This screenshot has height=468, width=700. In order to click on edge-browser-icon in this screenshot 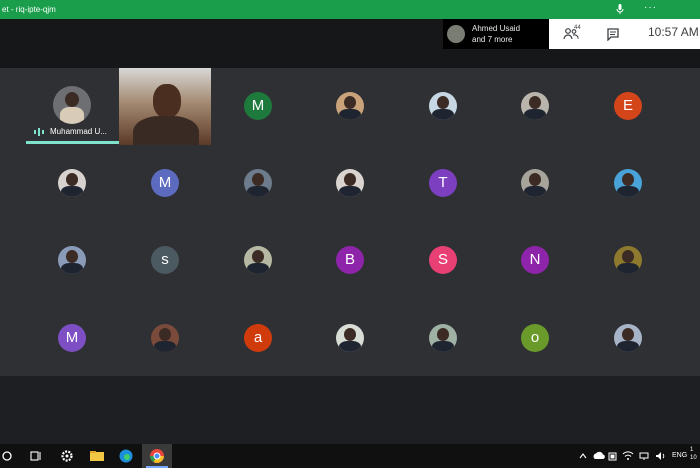, I will do `click(126, 456)`.